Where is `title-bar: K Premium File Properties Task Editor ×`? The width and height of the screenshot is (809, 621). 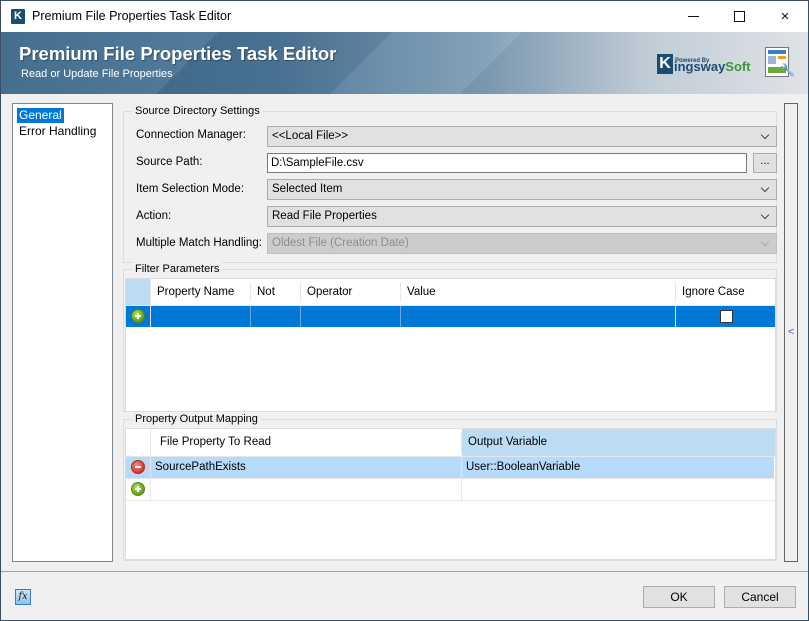
title-bar: K Premium File Properties Task Editor × is located at coordinates (404, 16).